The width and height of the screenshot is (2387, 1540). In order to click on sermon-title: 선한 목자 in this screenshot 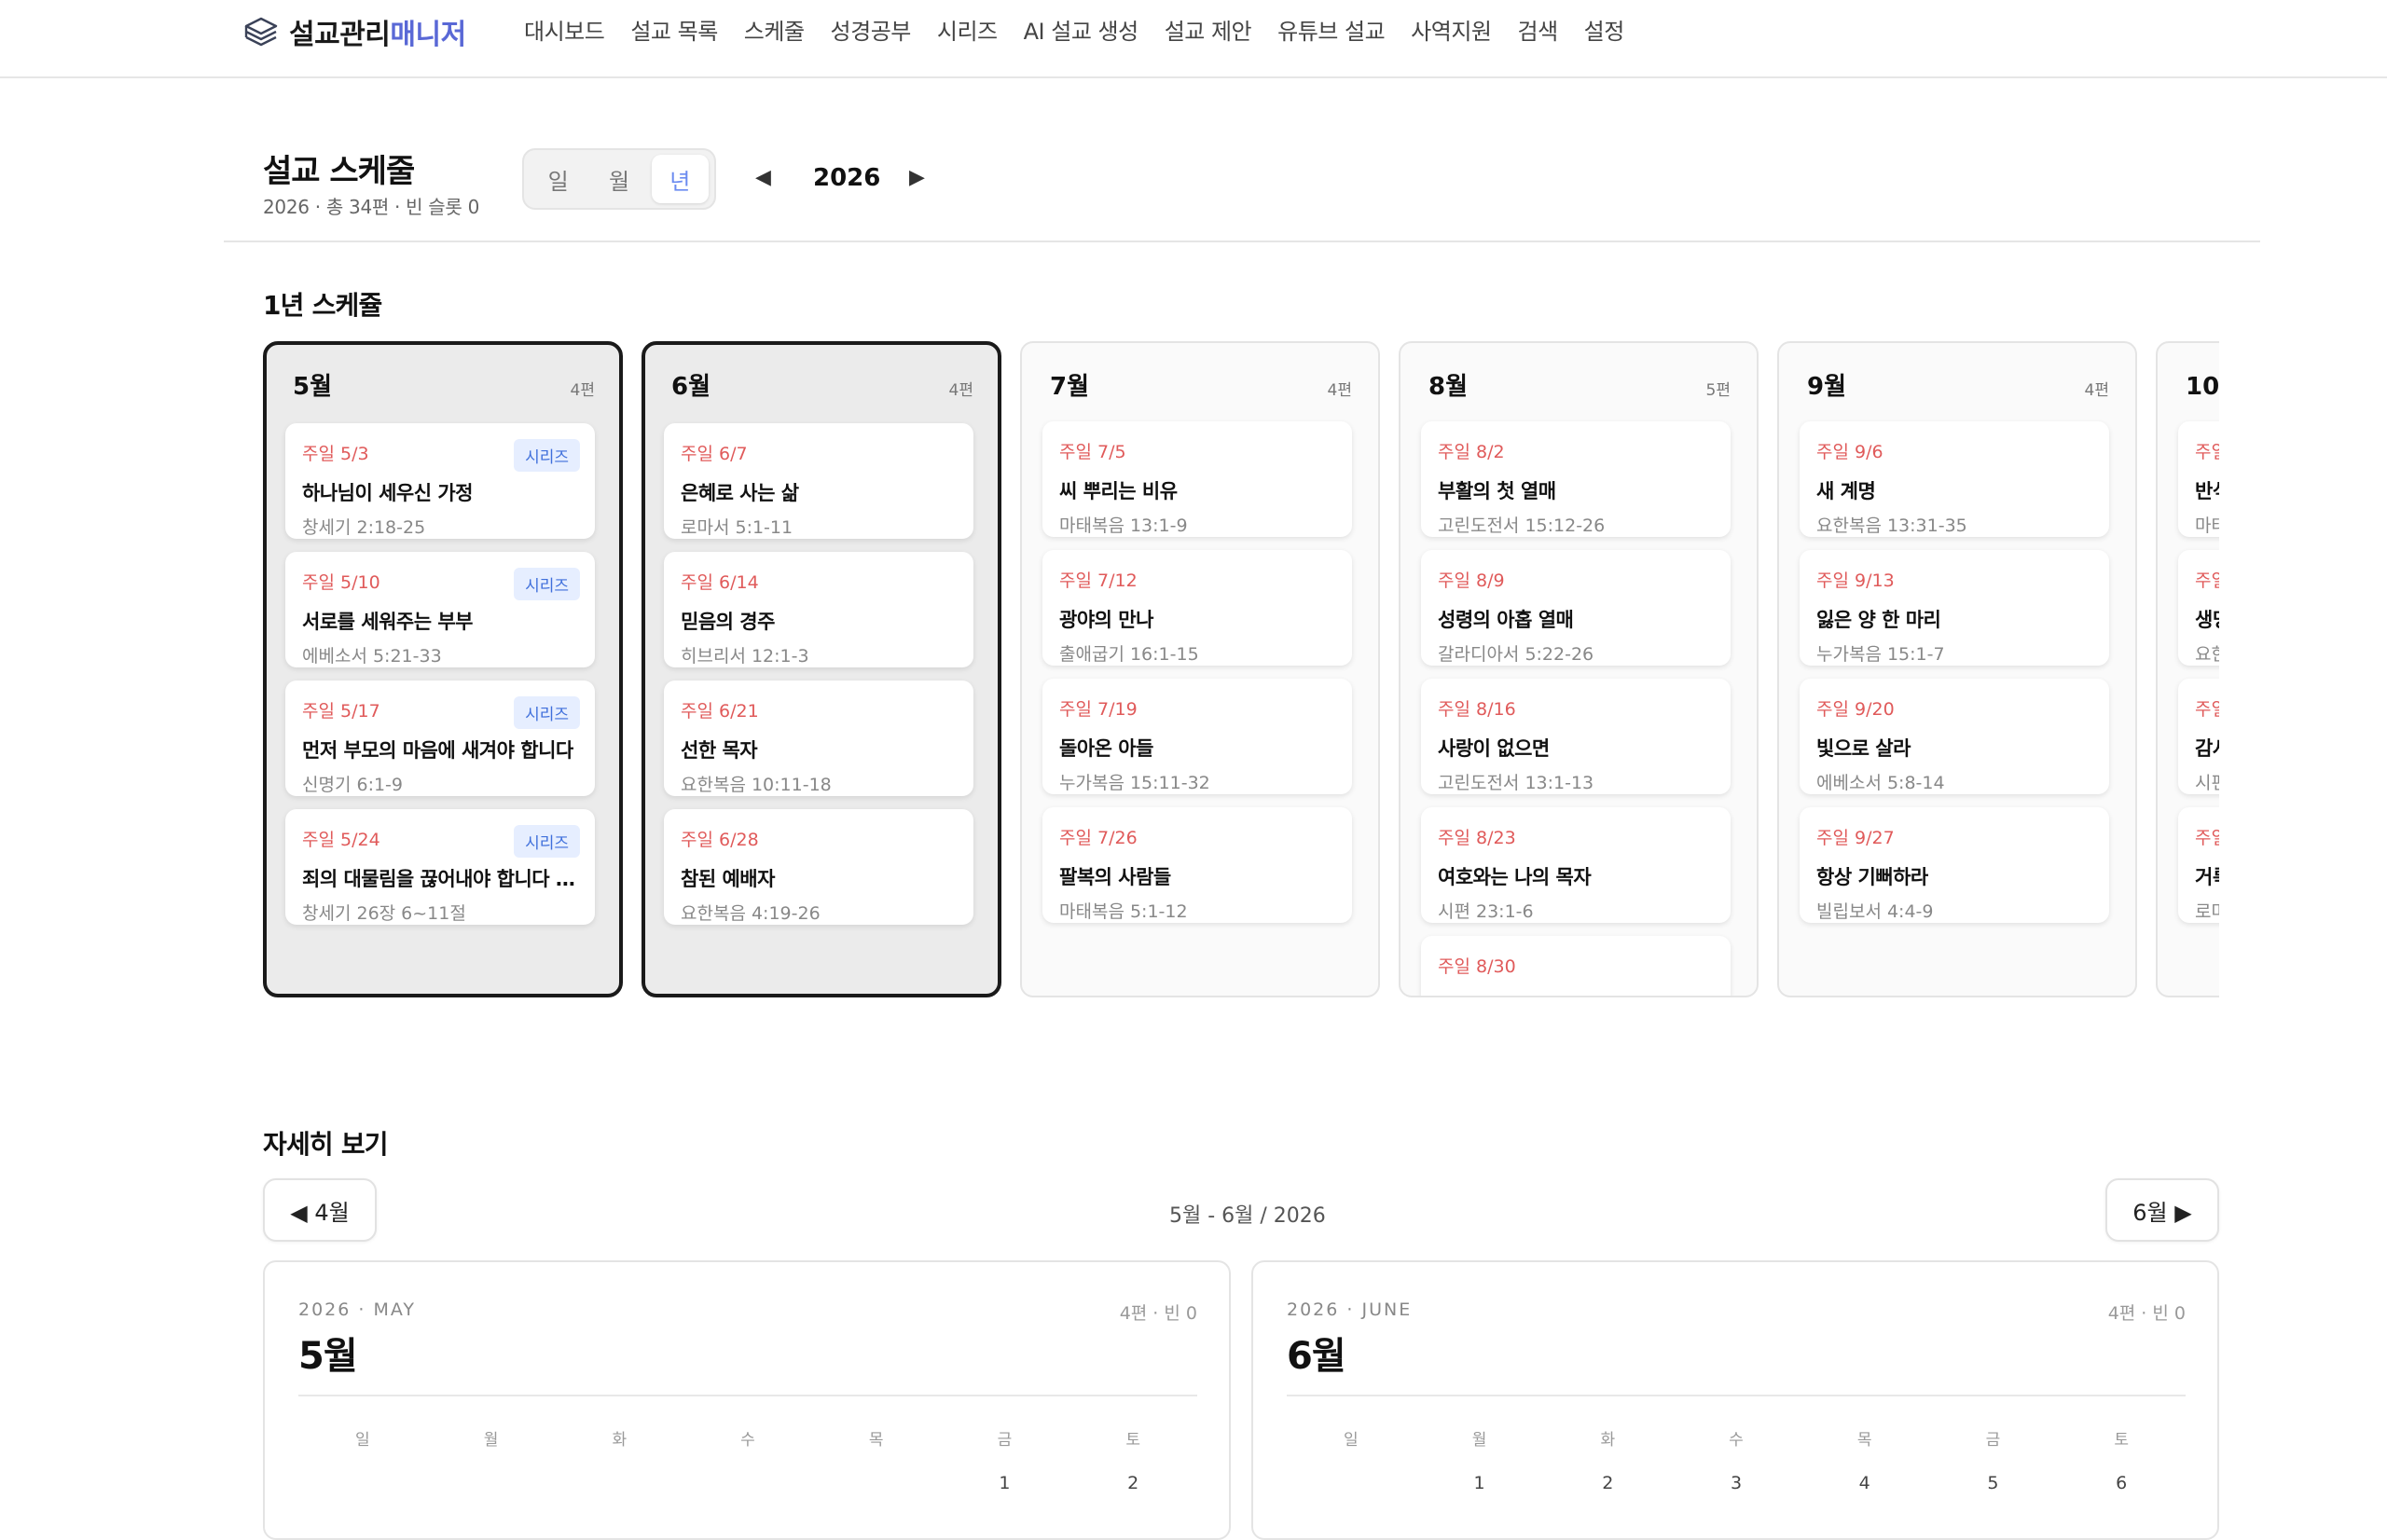, I will do `click(719, 750)`.